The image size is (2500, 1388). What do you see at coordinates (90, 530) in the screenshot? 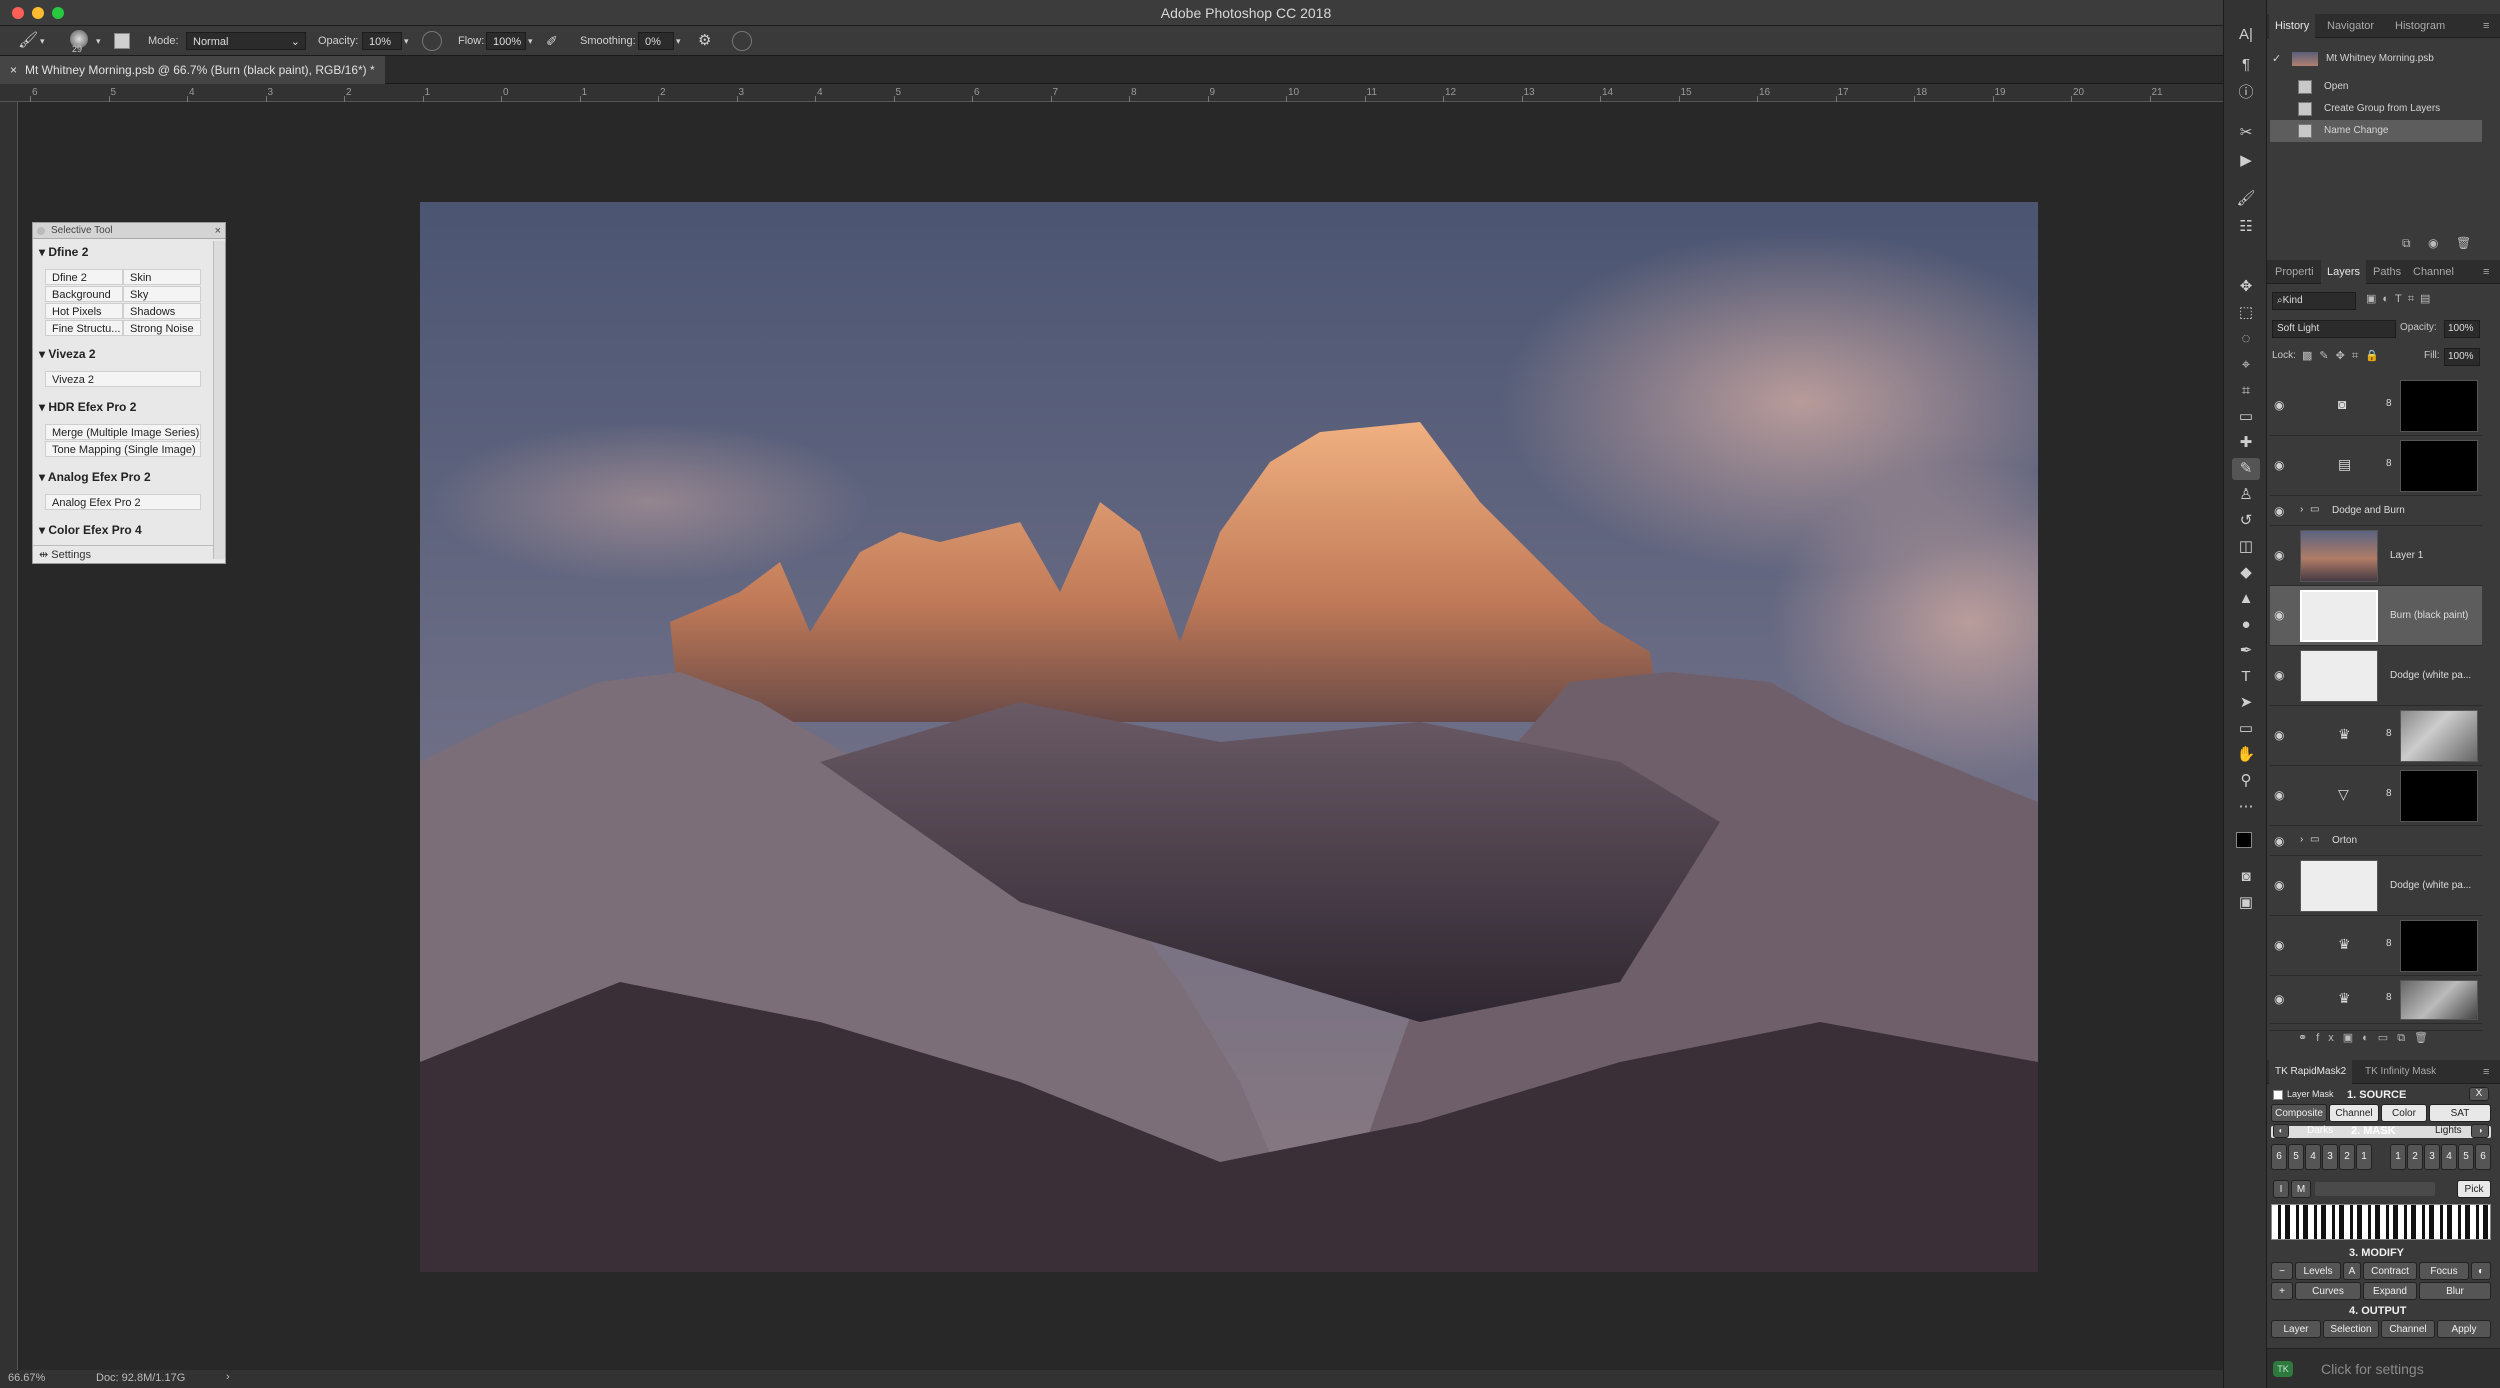
I see `section-color-efex: ▾ Color Efex Pro 4` at bounding box center [90, 530].